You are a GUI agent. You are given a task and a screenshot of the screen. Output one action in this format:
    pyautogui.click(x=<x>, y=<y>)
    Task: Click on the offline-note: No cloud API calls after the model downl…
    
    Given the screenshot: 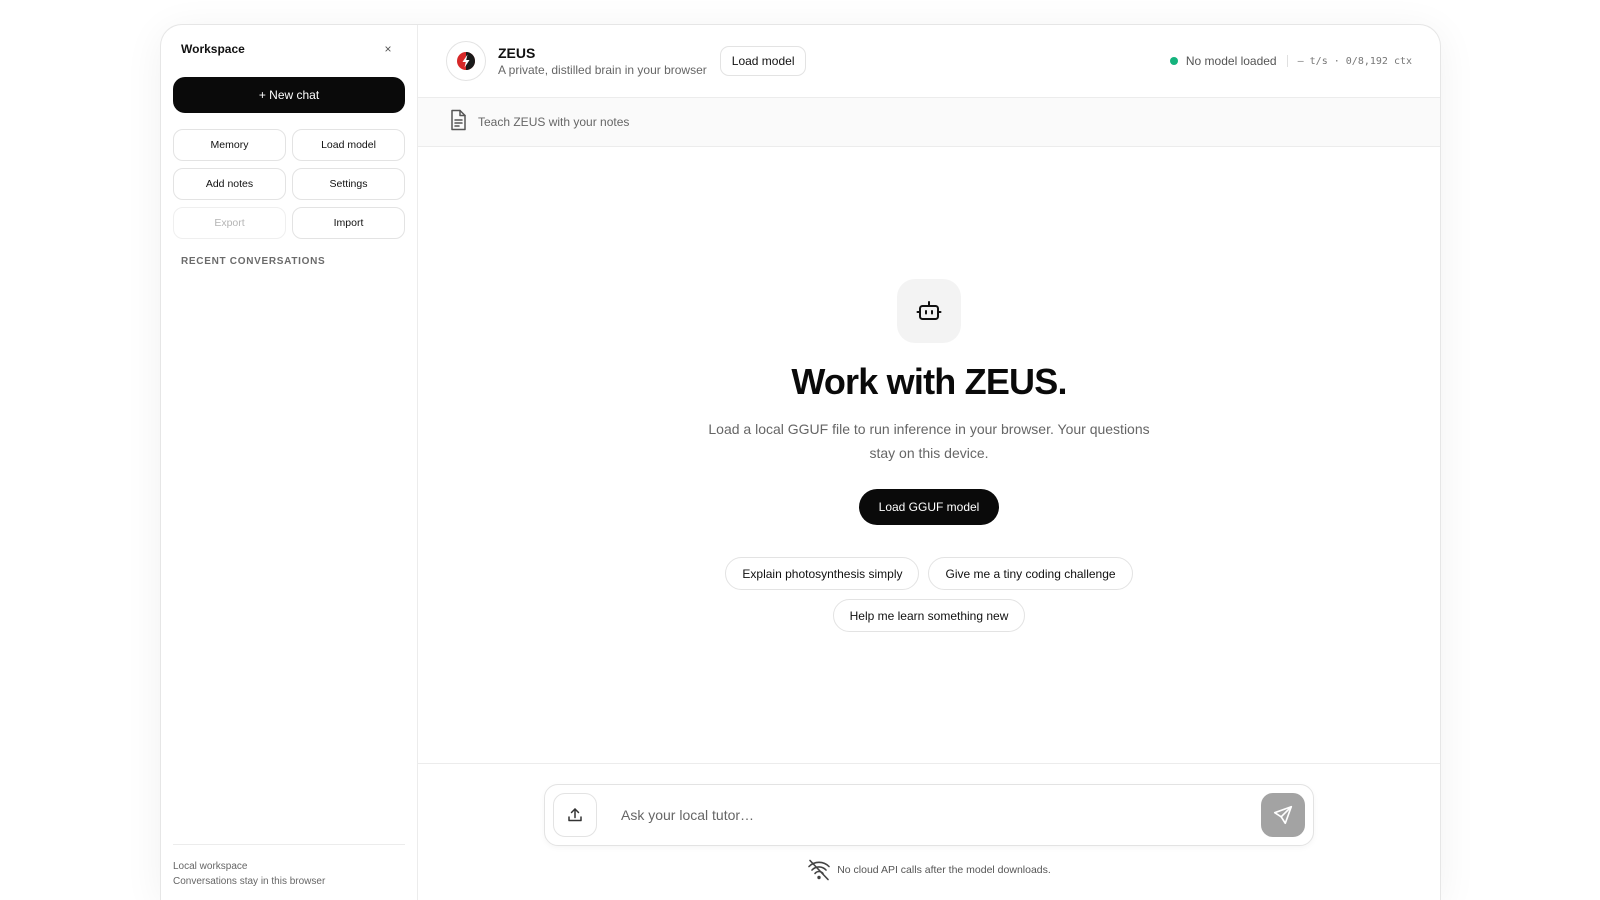 What is the action you would take?
    pyautogui.click(x=929, y=870)
    